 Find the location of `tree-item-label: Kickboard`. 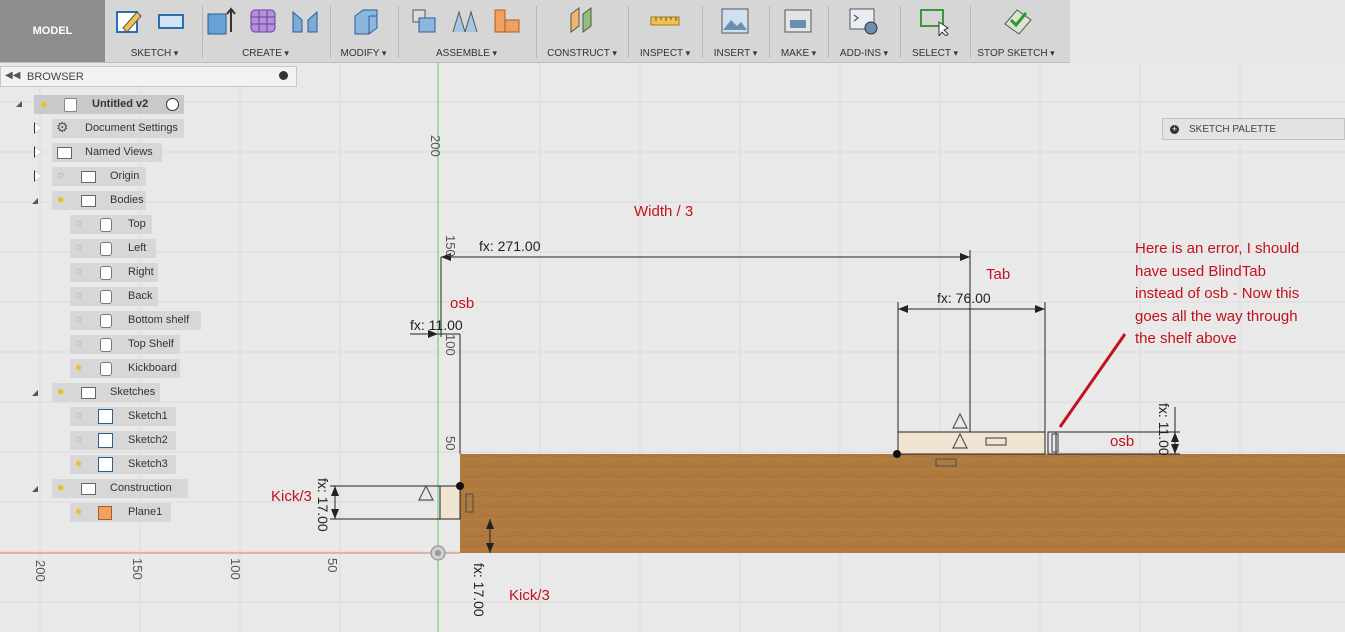

tree-item-label: Kickboard is located at coordinates (152, 368).